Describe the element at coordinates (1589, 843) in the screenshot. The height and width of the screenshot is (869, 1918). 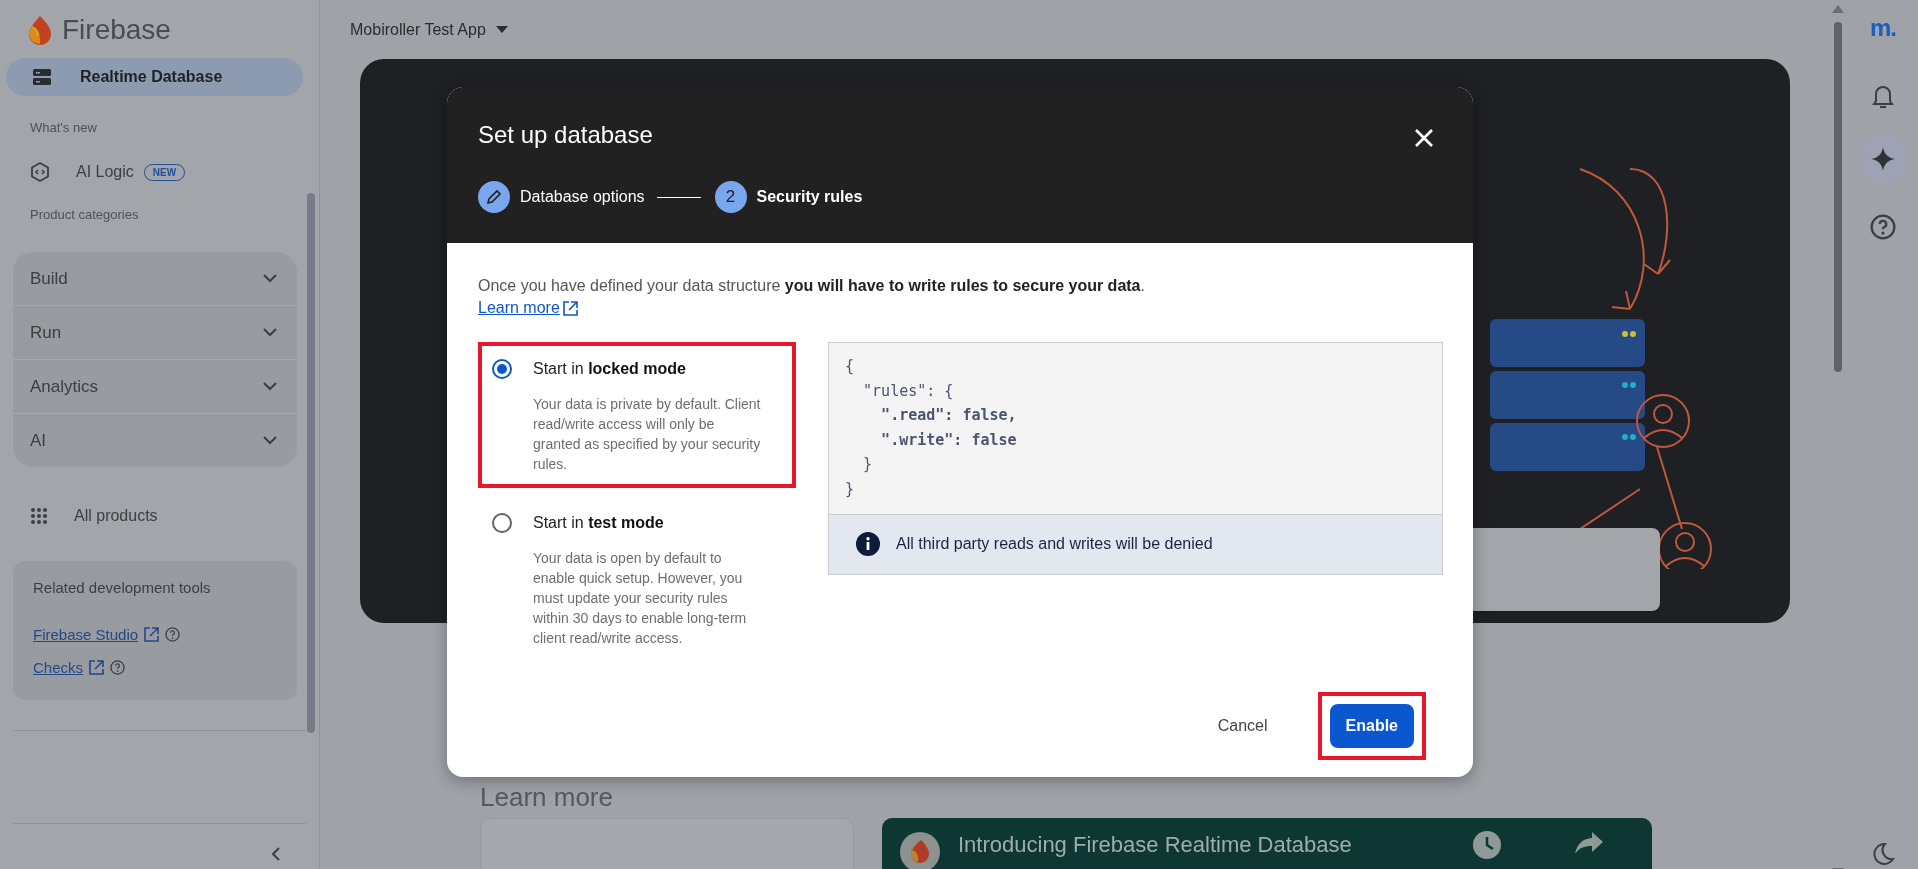
I see `share-icon` at that location.